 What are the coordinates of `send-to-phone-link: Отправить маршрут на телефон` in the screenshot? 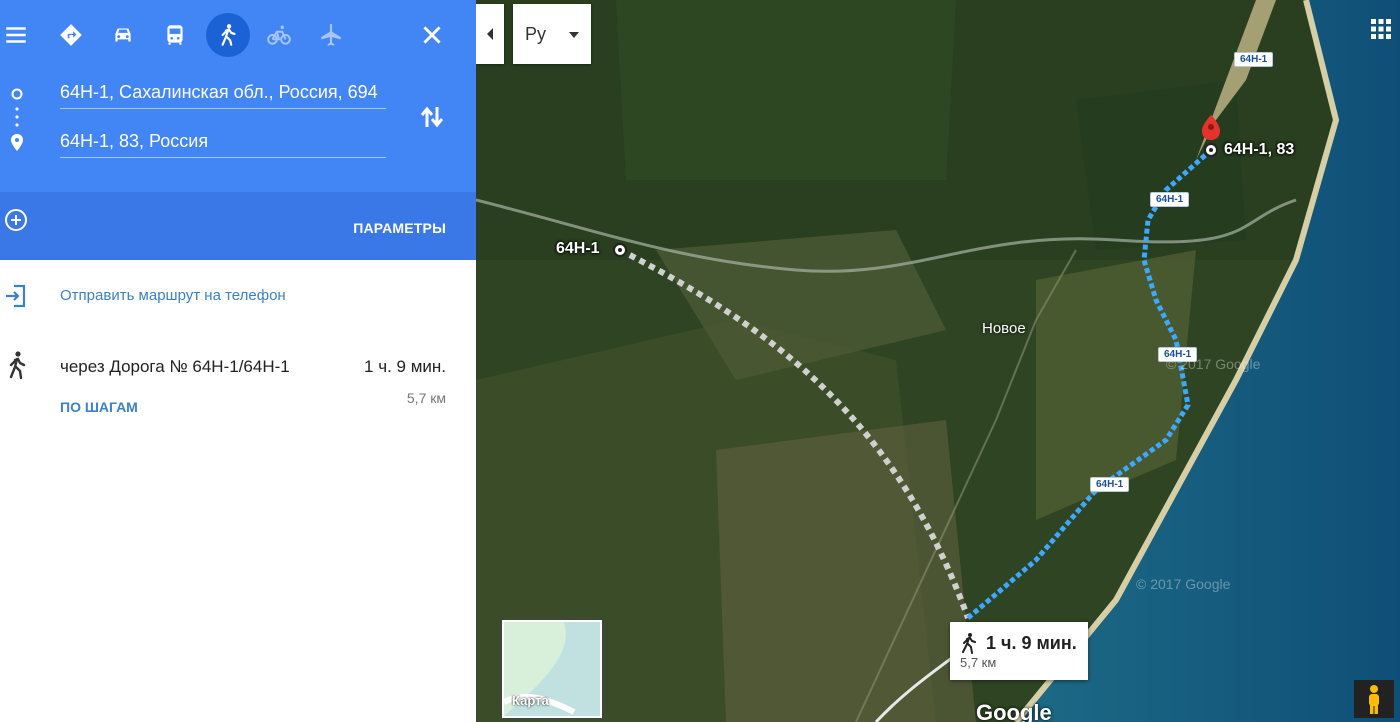 It's located at (173, 295).